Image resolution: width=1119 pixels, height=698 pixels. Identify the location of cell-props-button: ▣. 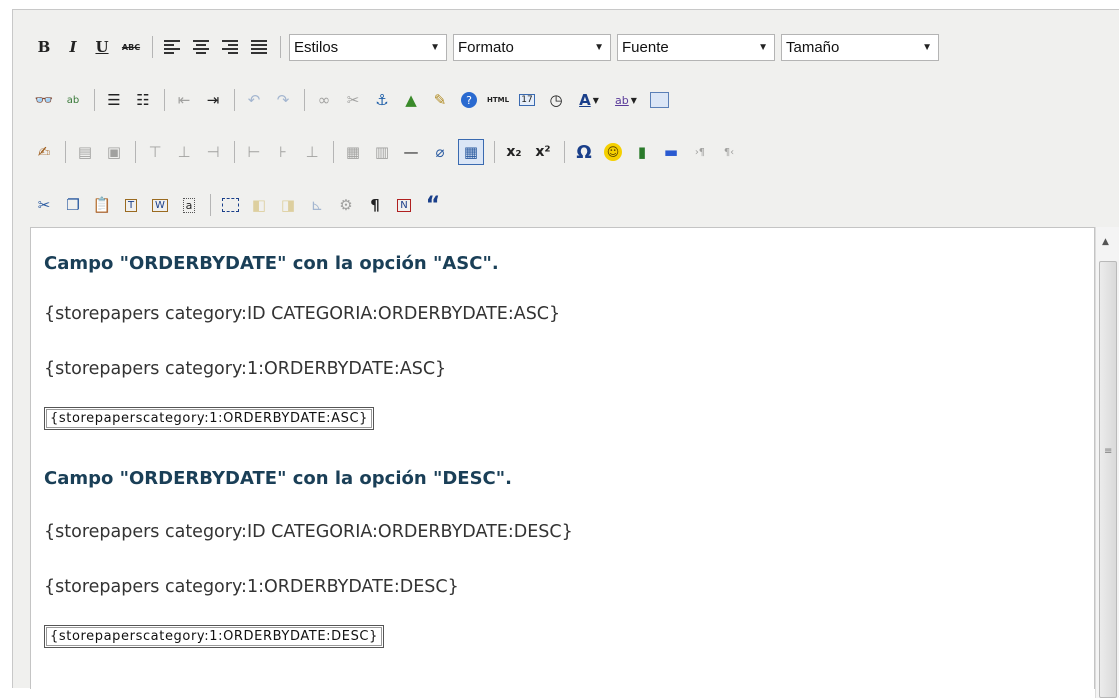
(114, 152).